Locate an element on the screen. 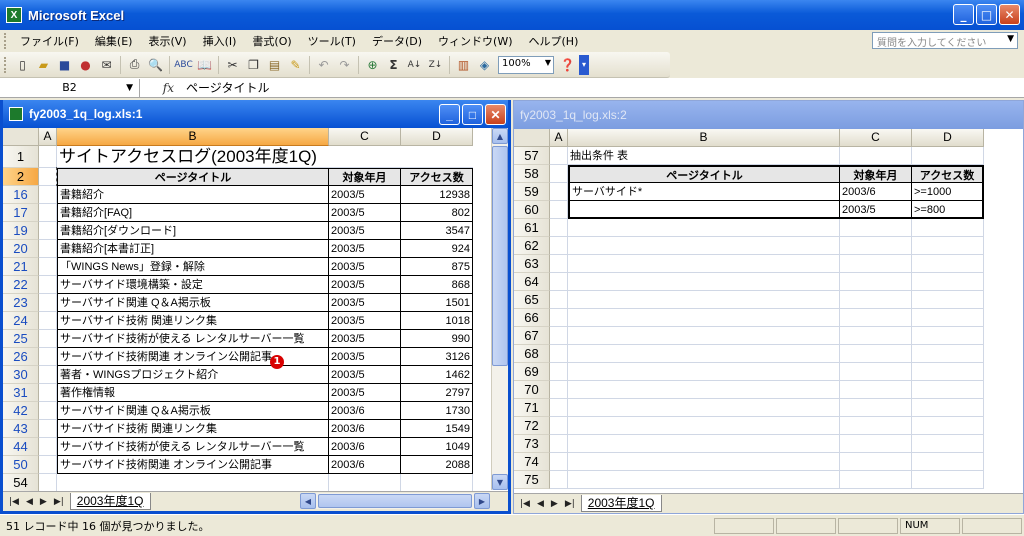 Image resolution: width=1024 pixels, height=536 pixels. row-header: 62 is located at coordinates (532, 246).